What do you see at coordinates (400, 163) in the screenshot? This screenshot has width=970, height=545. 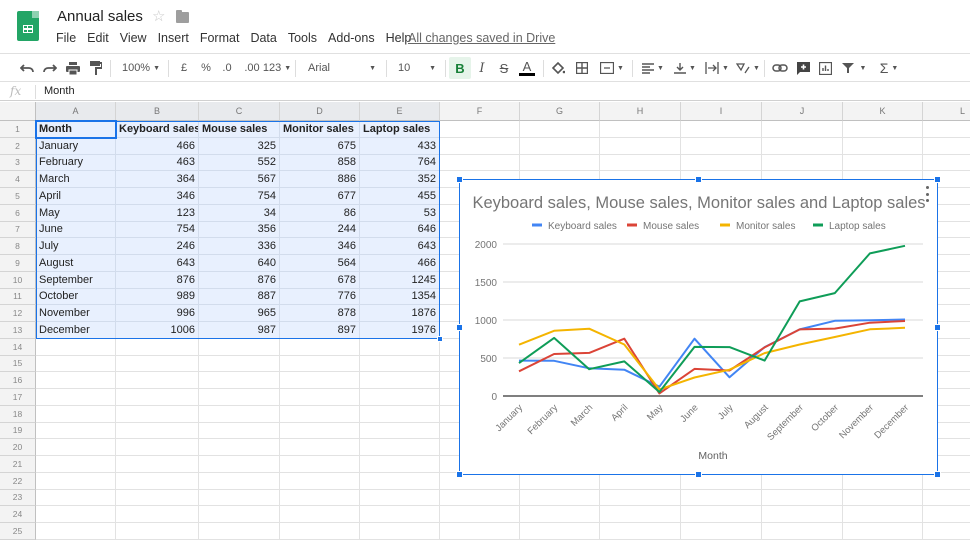 I see `cell-e3: 764` at bounding box center [400, 163].